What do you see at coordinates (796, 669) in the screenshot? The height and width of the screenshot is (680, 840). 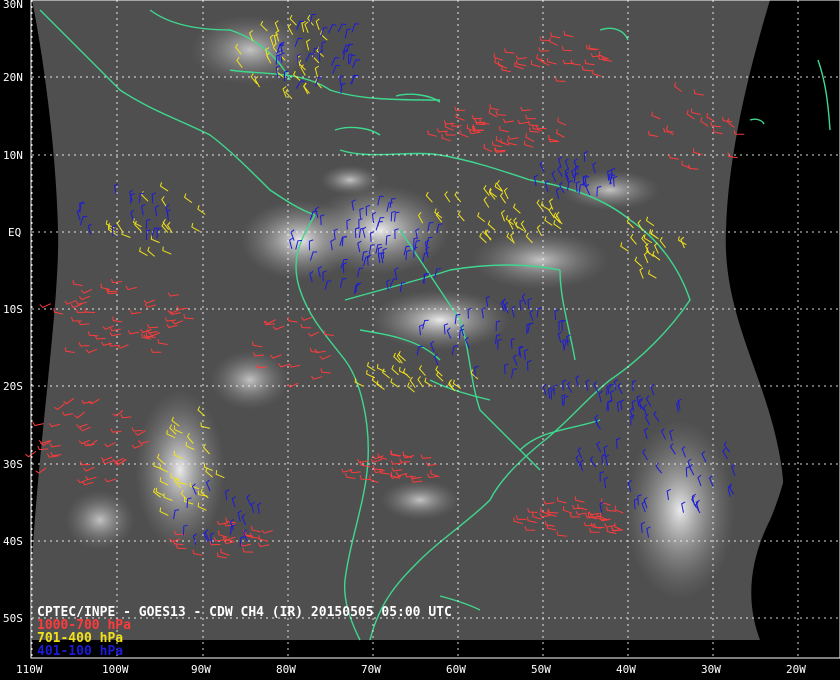 I see `lon-label-20w: 20W` at bounding box center [796, 669].